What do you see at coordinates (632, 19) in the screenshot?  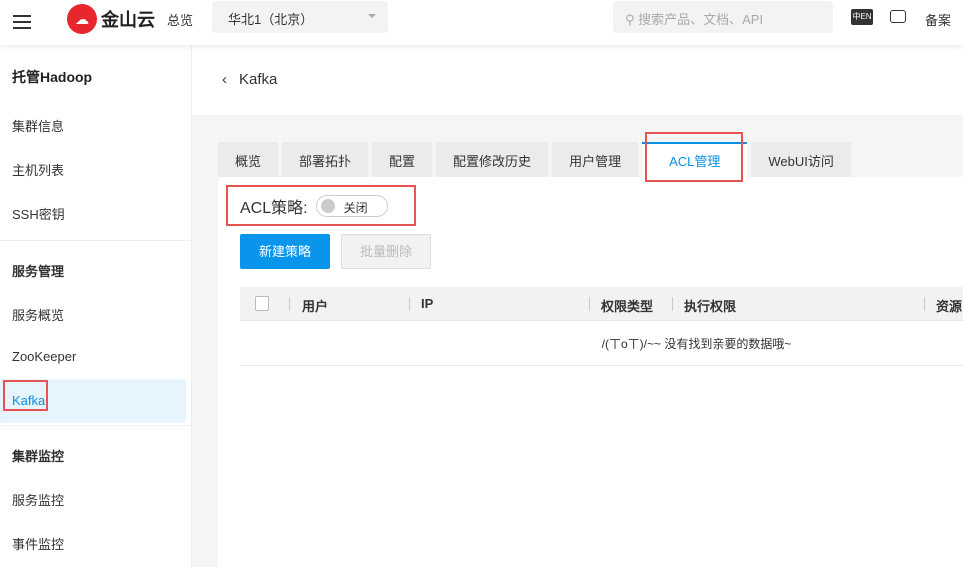 I see `search-icon: ⚲` at bounding box center [632, 19].